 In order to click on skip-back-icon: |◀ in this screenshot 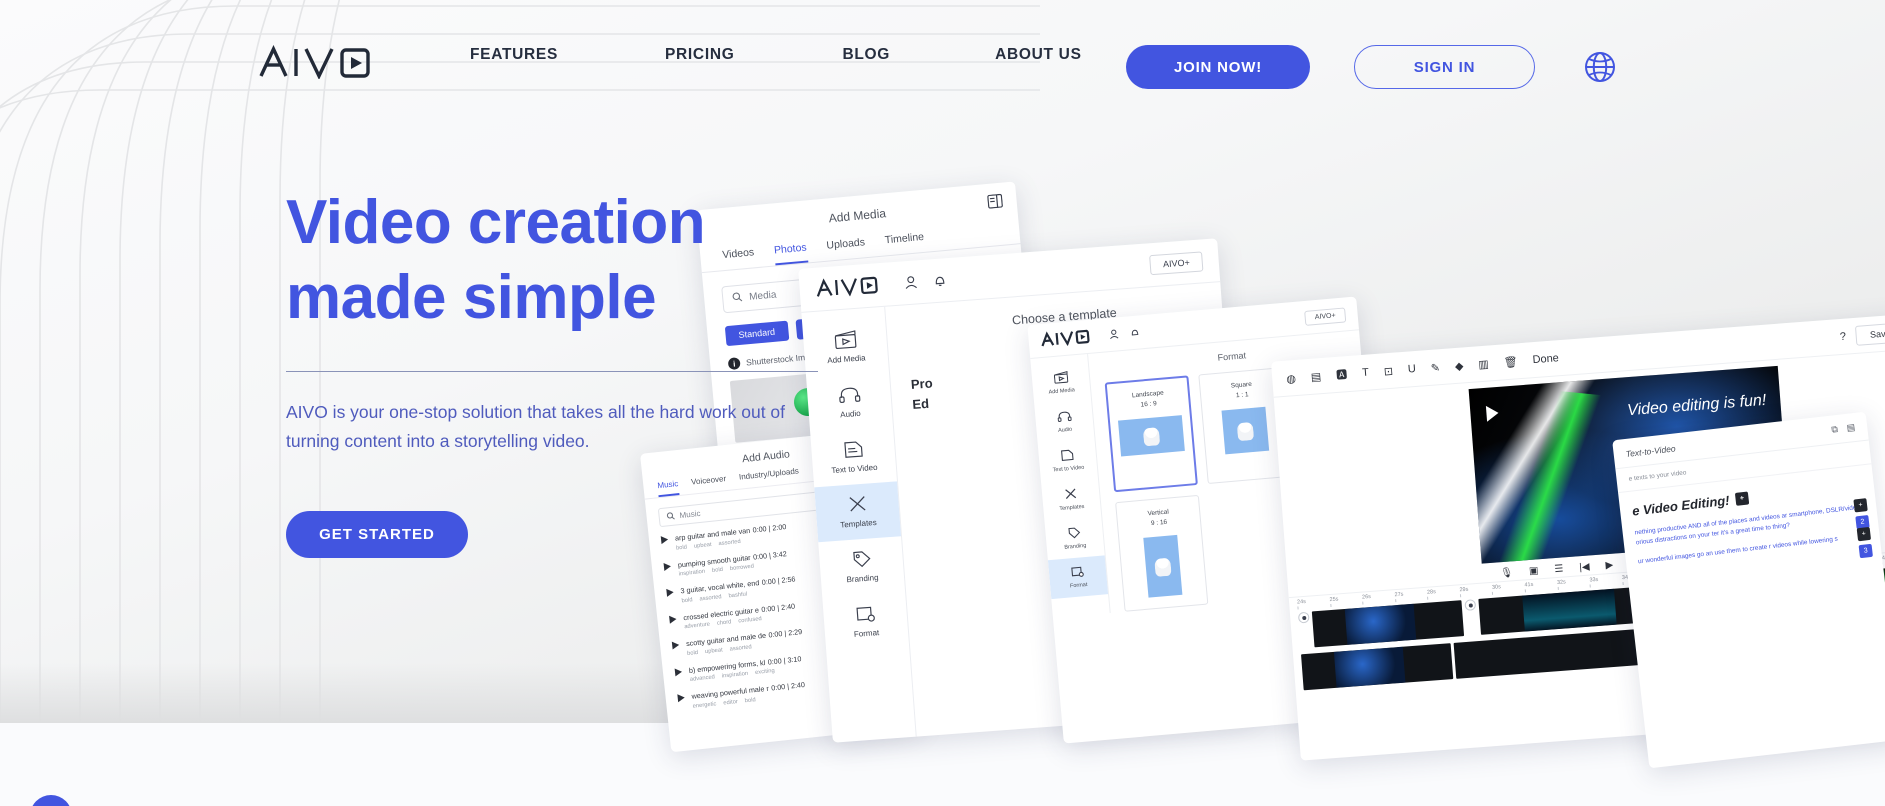, I will do `click(1584, 568)`.